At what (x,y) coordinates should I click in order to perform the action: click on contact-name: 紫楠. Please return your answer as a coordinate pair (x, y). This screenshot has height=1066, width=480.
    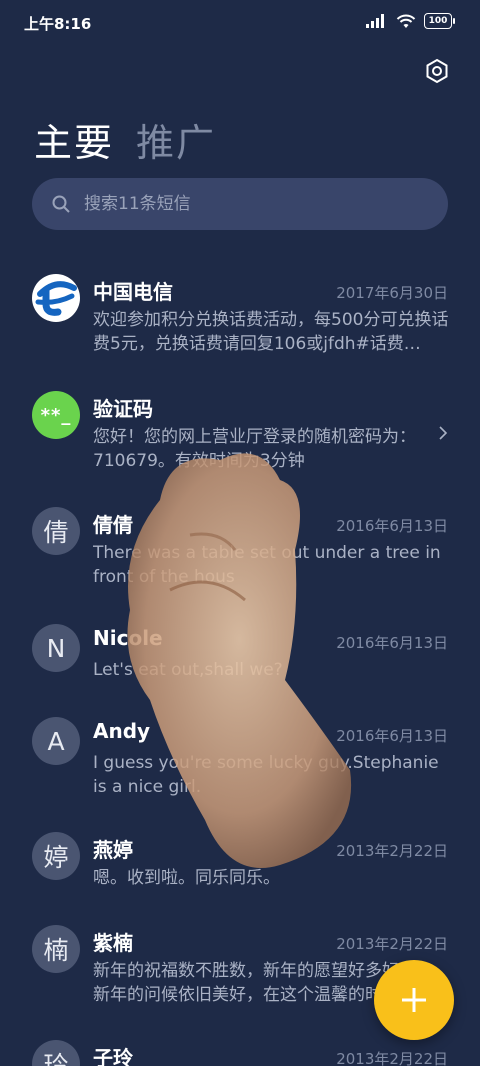
    Looking at the image, I should click on (113, 943).